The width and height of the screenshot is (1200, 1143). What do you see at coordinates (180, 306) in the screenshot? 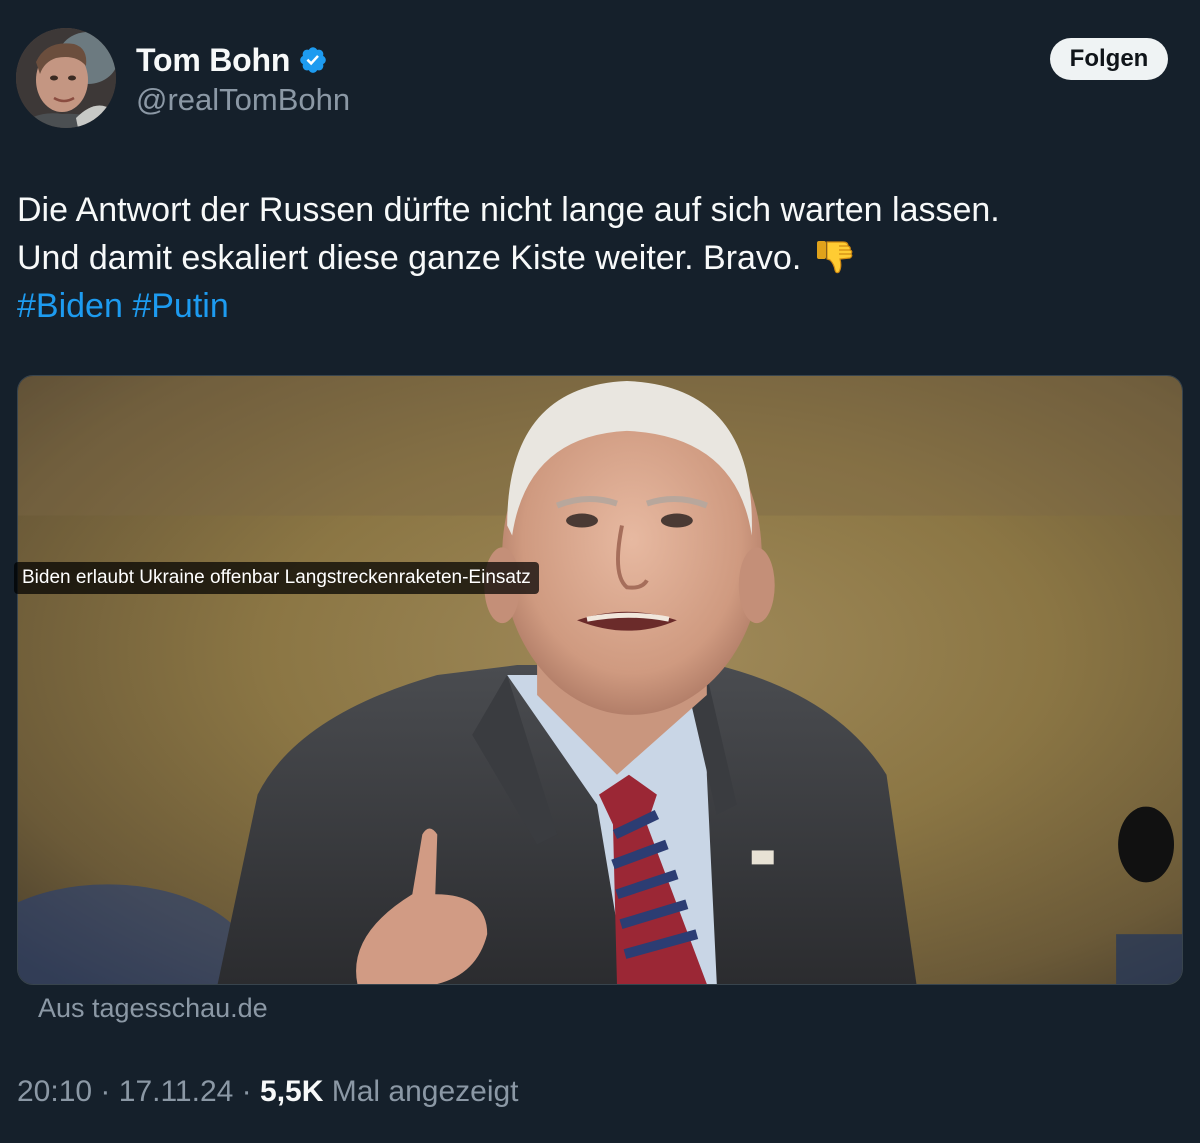
I see `hashtag-putin: #Putin` at bounding box center [180, 306].